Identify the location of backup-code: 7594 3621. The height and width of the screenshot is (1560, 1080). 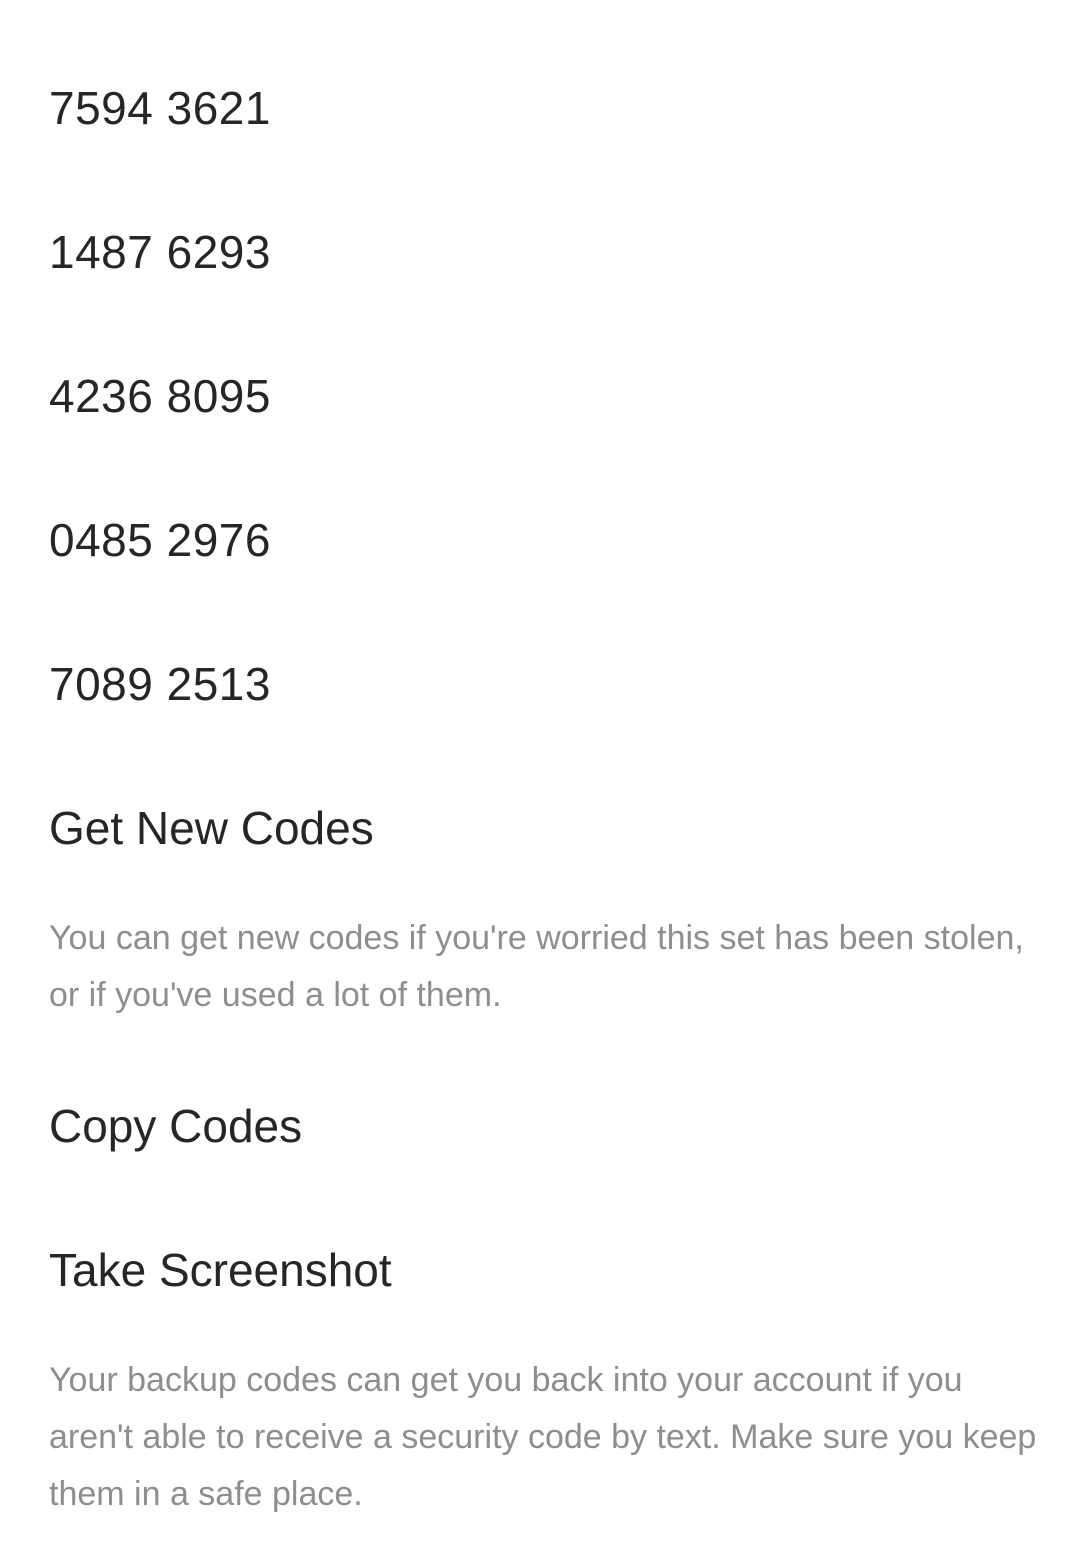
(160, 108).